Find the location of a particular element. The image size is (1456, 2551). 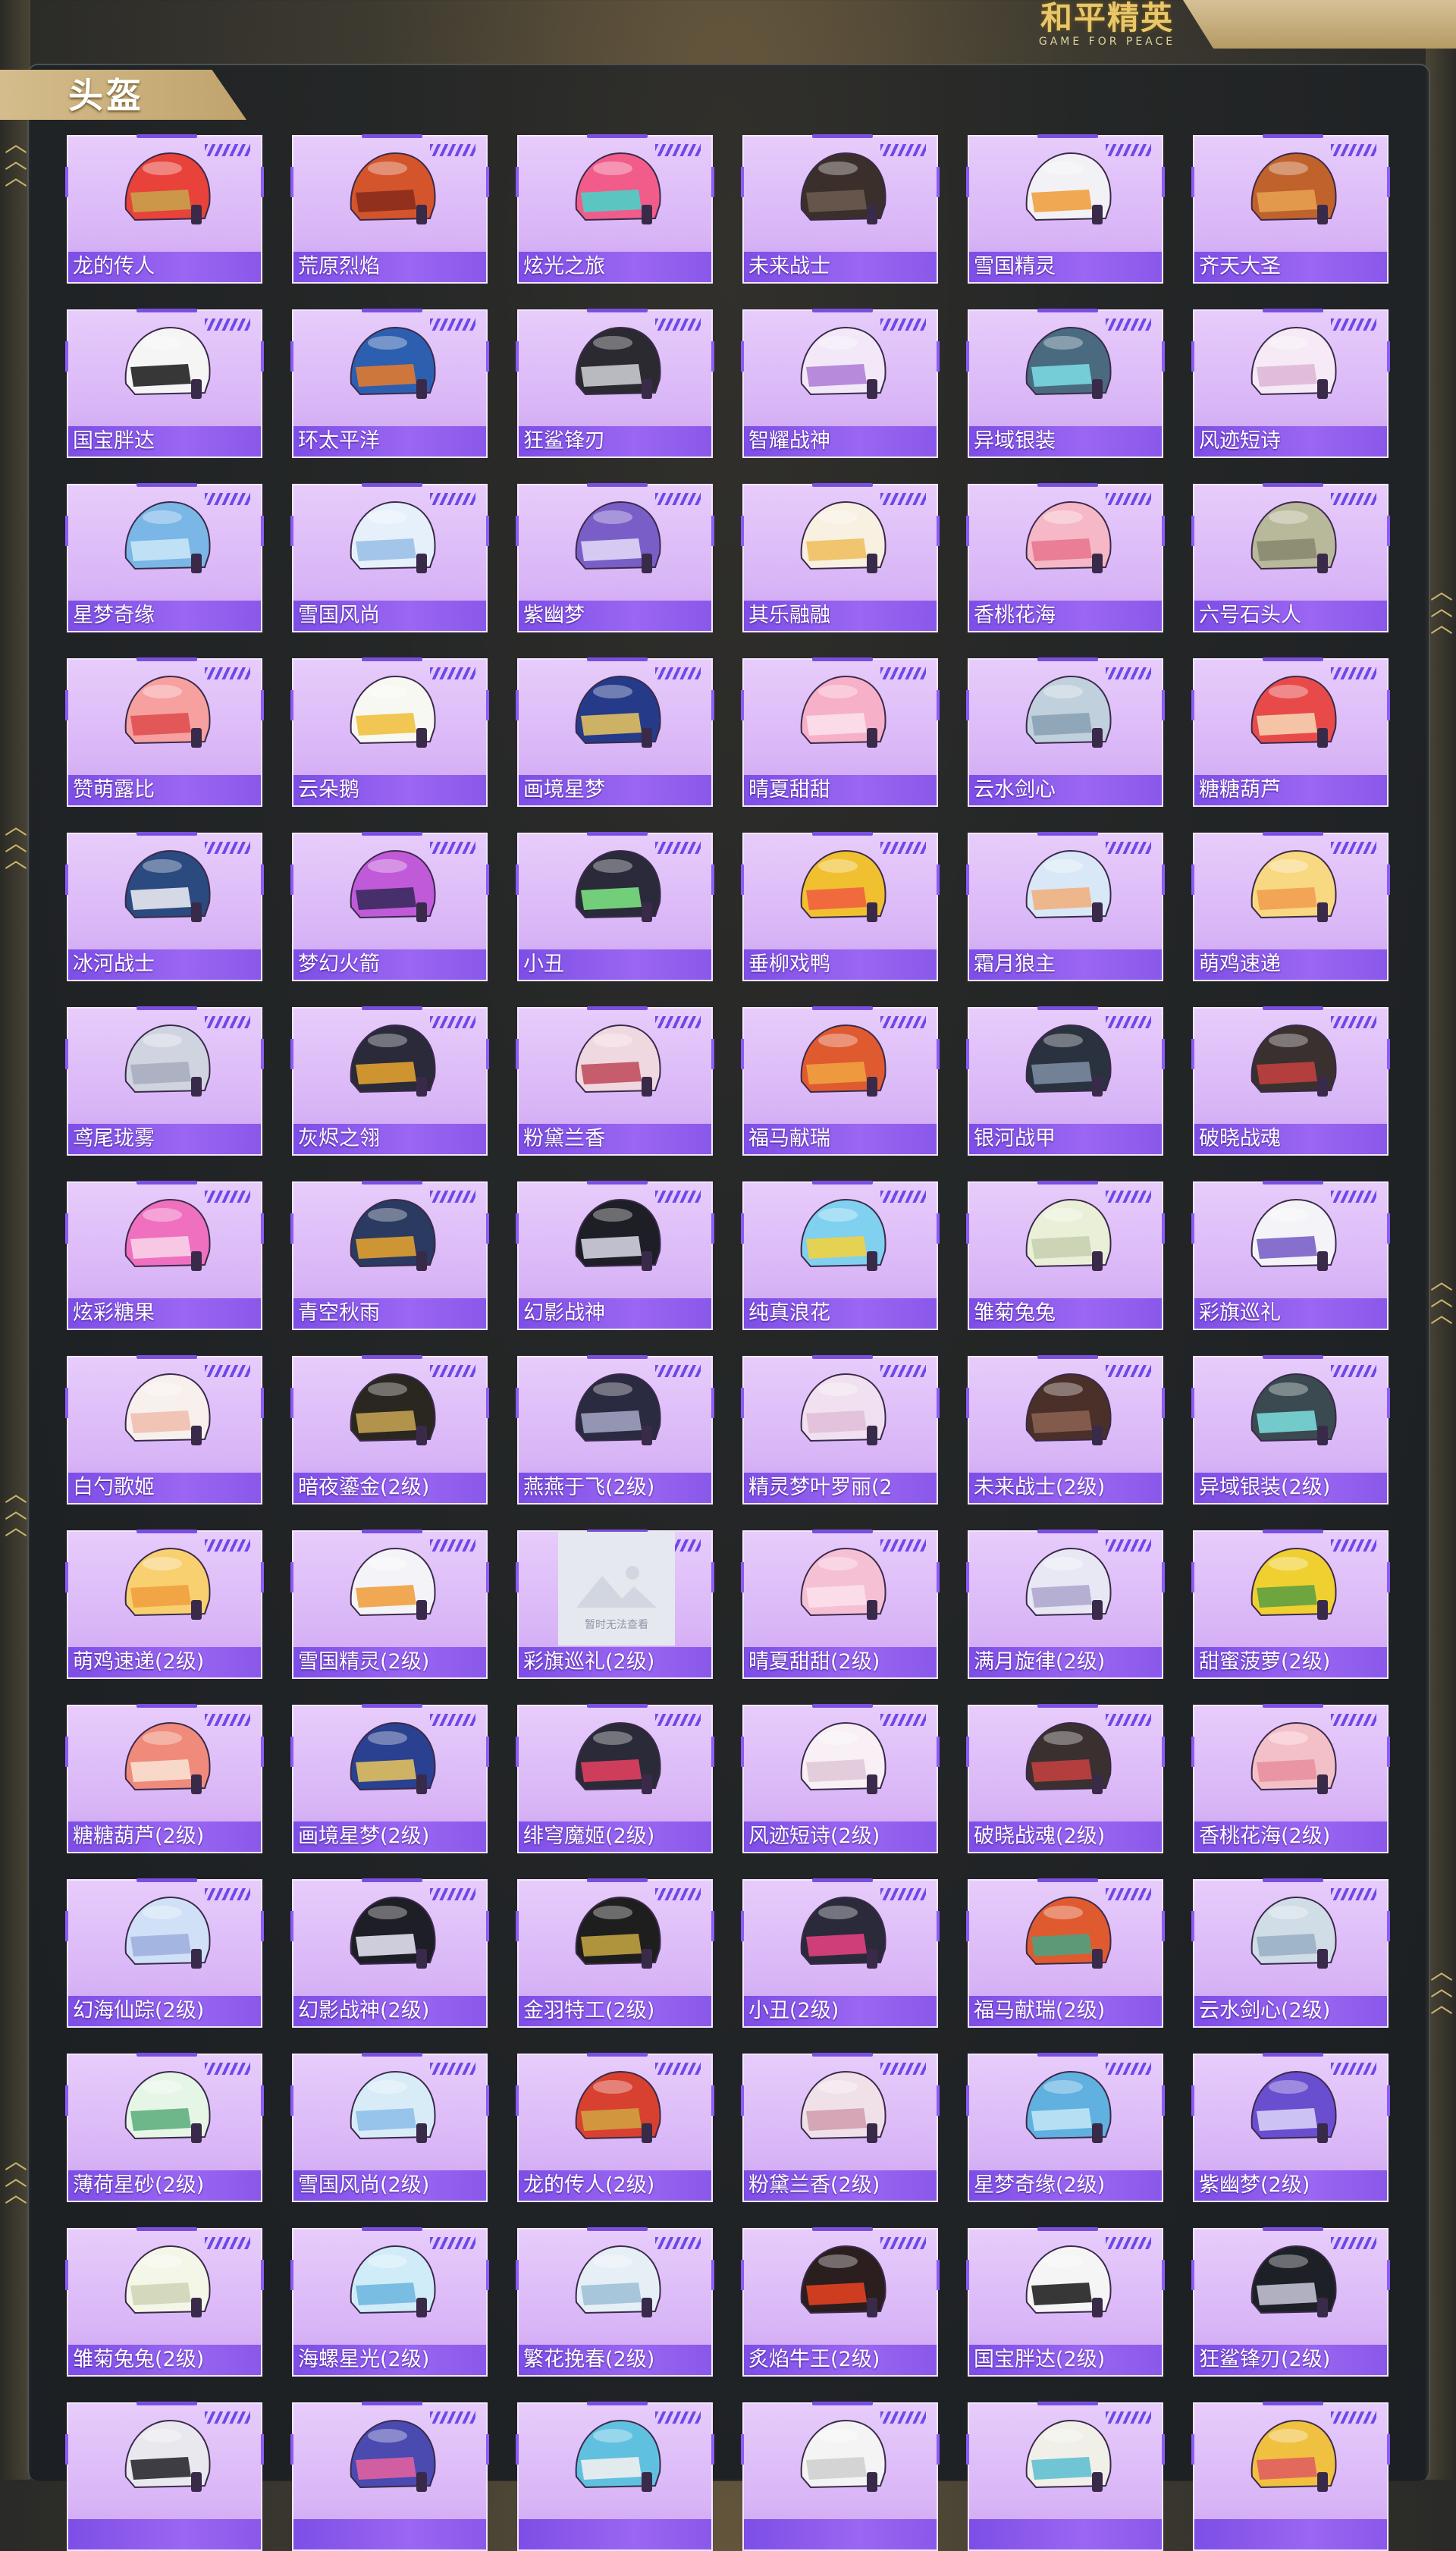

helmet-card: 糖糖葫芦(2级) is located at coordinates (164, 1778).